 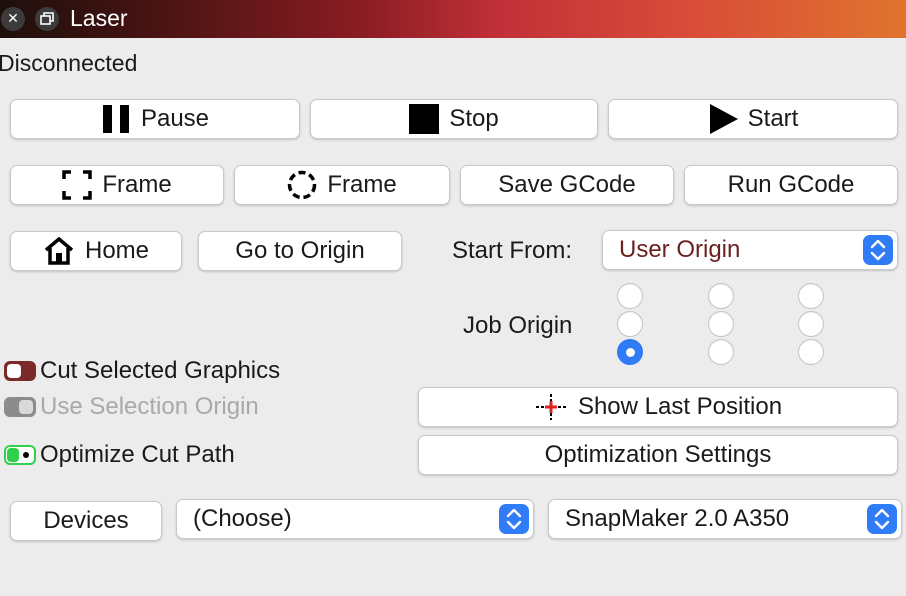 I want to click on stop-label: Stop, so click(x=474, y=118).